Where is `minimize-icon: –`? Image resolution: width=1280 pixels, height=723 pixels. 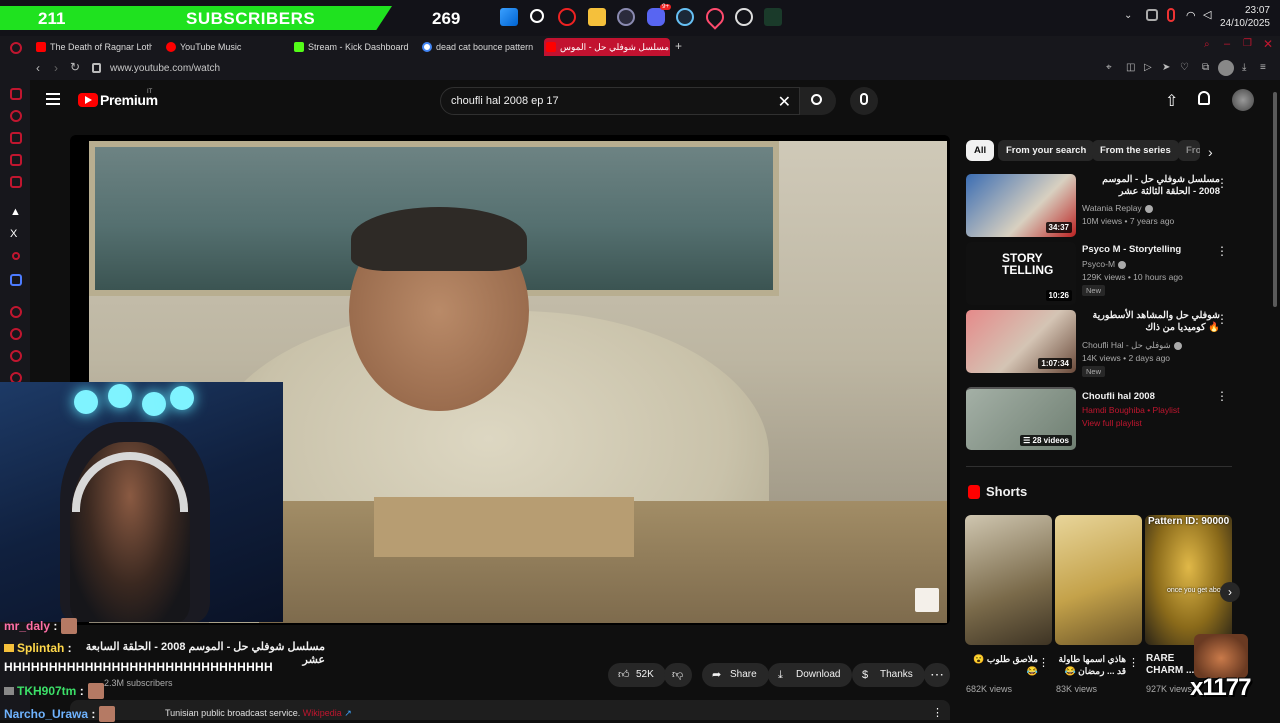
minimize-icon: – is located at coordinates (1227, 44).